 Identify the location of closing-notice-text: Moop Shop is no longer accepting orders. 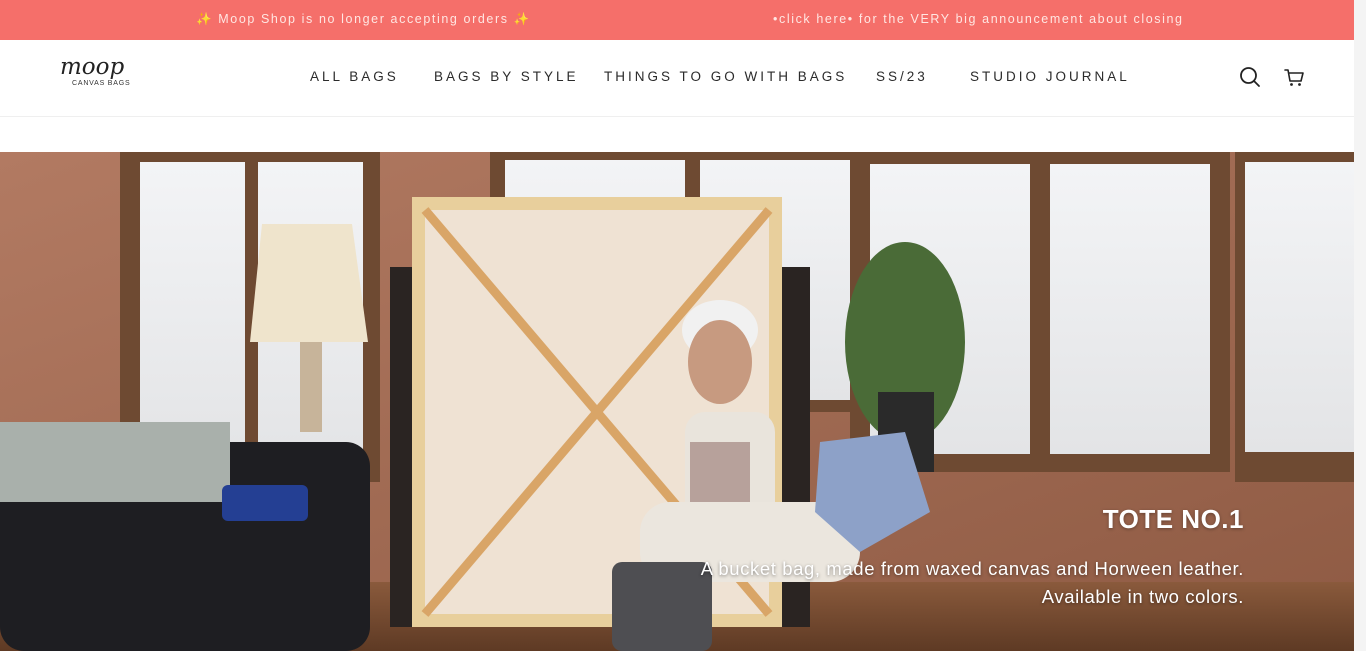
(363, 19).